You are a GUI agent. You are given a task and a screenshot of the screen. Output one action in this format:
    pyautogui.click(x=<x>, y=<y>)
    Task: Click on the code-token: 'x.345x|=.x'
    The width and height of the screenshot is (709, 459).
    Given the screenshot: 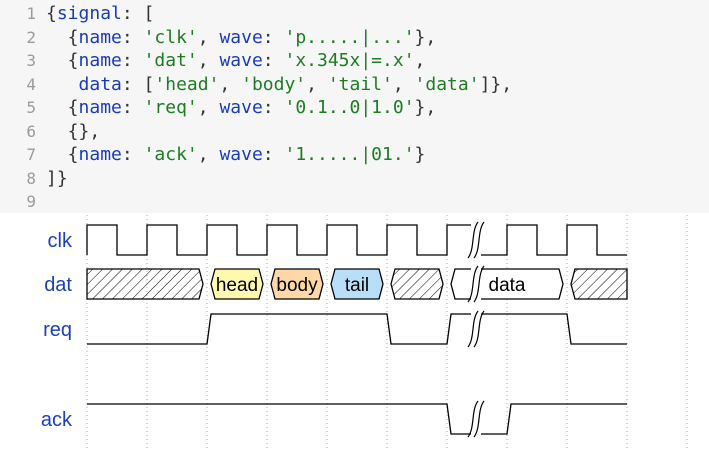 What is the action you would take?
    pyautogui.click(x=349, y=60)
    